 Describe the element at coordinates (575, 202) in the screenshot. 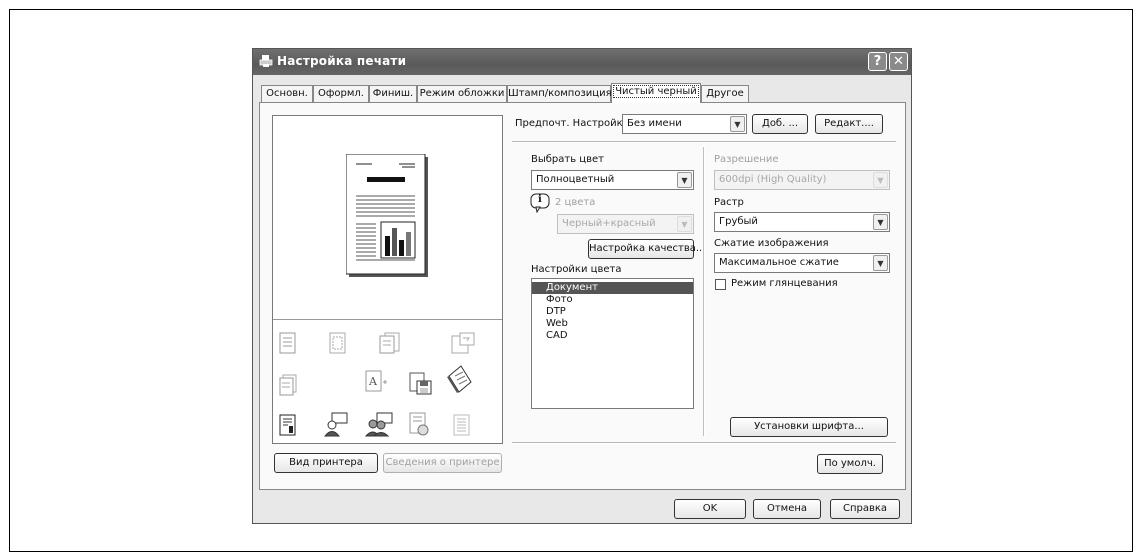

I see `two-color-label: 2 цвета` at that location.